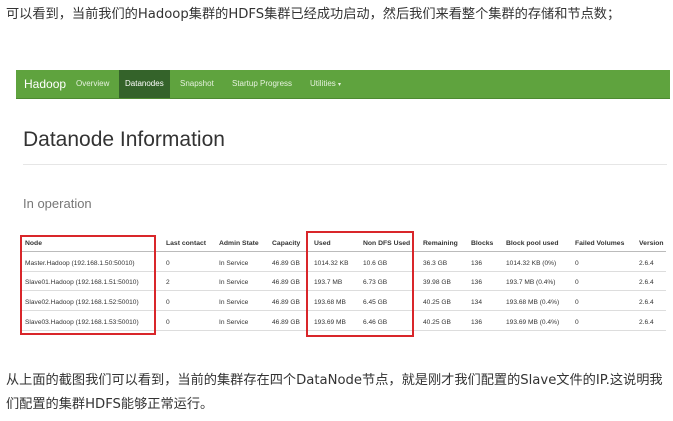  Describe the element at coordinates (651, 243) in the screenshot. I see `col-header-version: Version` at that location.